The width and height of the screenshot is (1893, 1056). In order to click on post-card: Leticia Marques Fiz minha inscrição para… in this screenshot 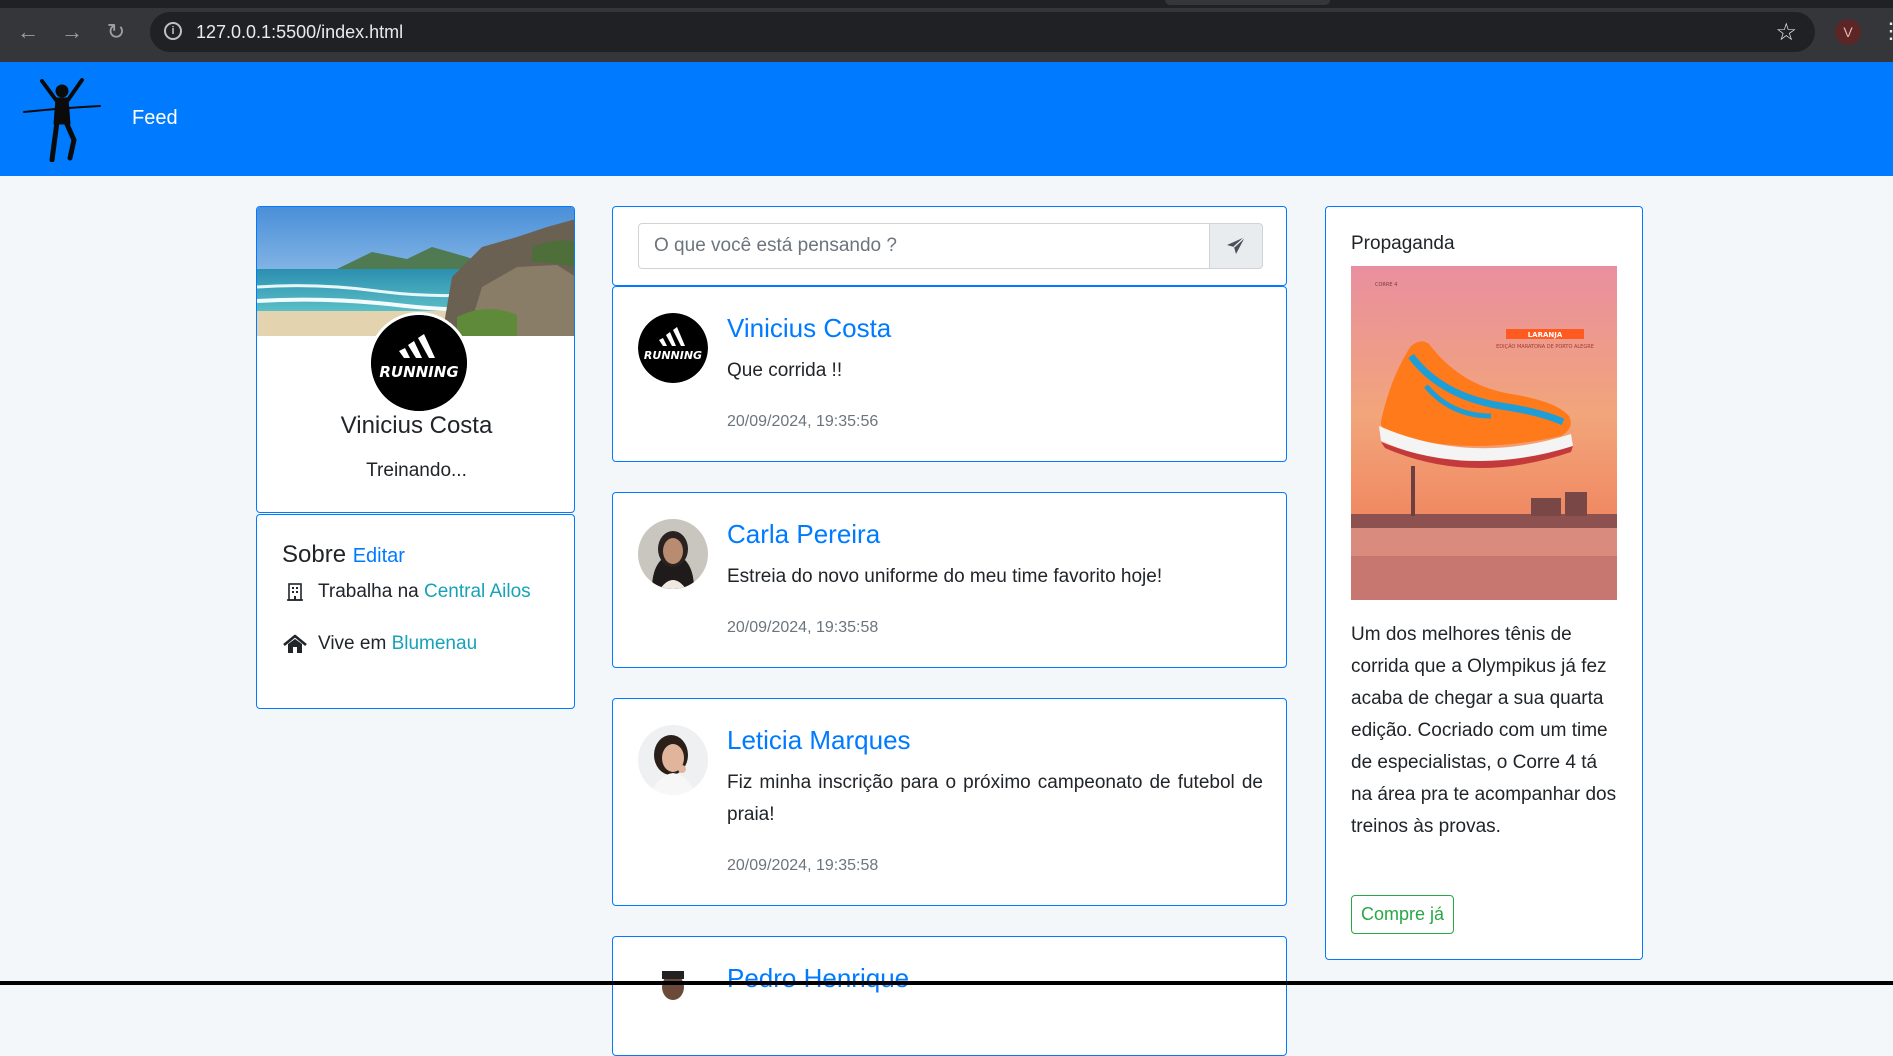, I will do `click(949, 802)`.